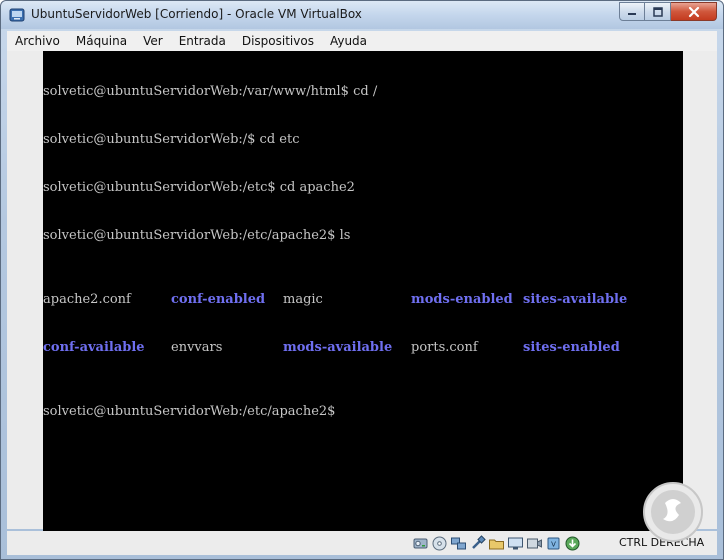 The width and height of the screenshot is (724, 560). What do you see at coordinates (202, 41) in the screenshot?
I see `menu-entrada: Entrada` at bounding box center [202, 41].